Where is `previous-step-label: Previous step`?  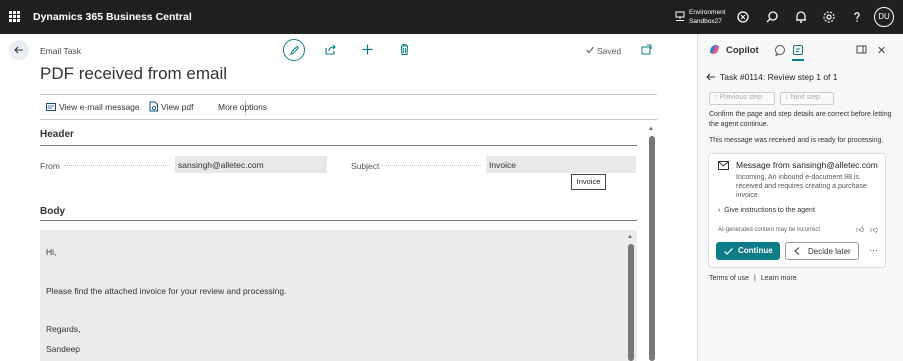 previous-step-label: Previous step is located at coordinates (740, 97).